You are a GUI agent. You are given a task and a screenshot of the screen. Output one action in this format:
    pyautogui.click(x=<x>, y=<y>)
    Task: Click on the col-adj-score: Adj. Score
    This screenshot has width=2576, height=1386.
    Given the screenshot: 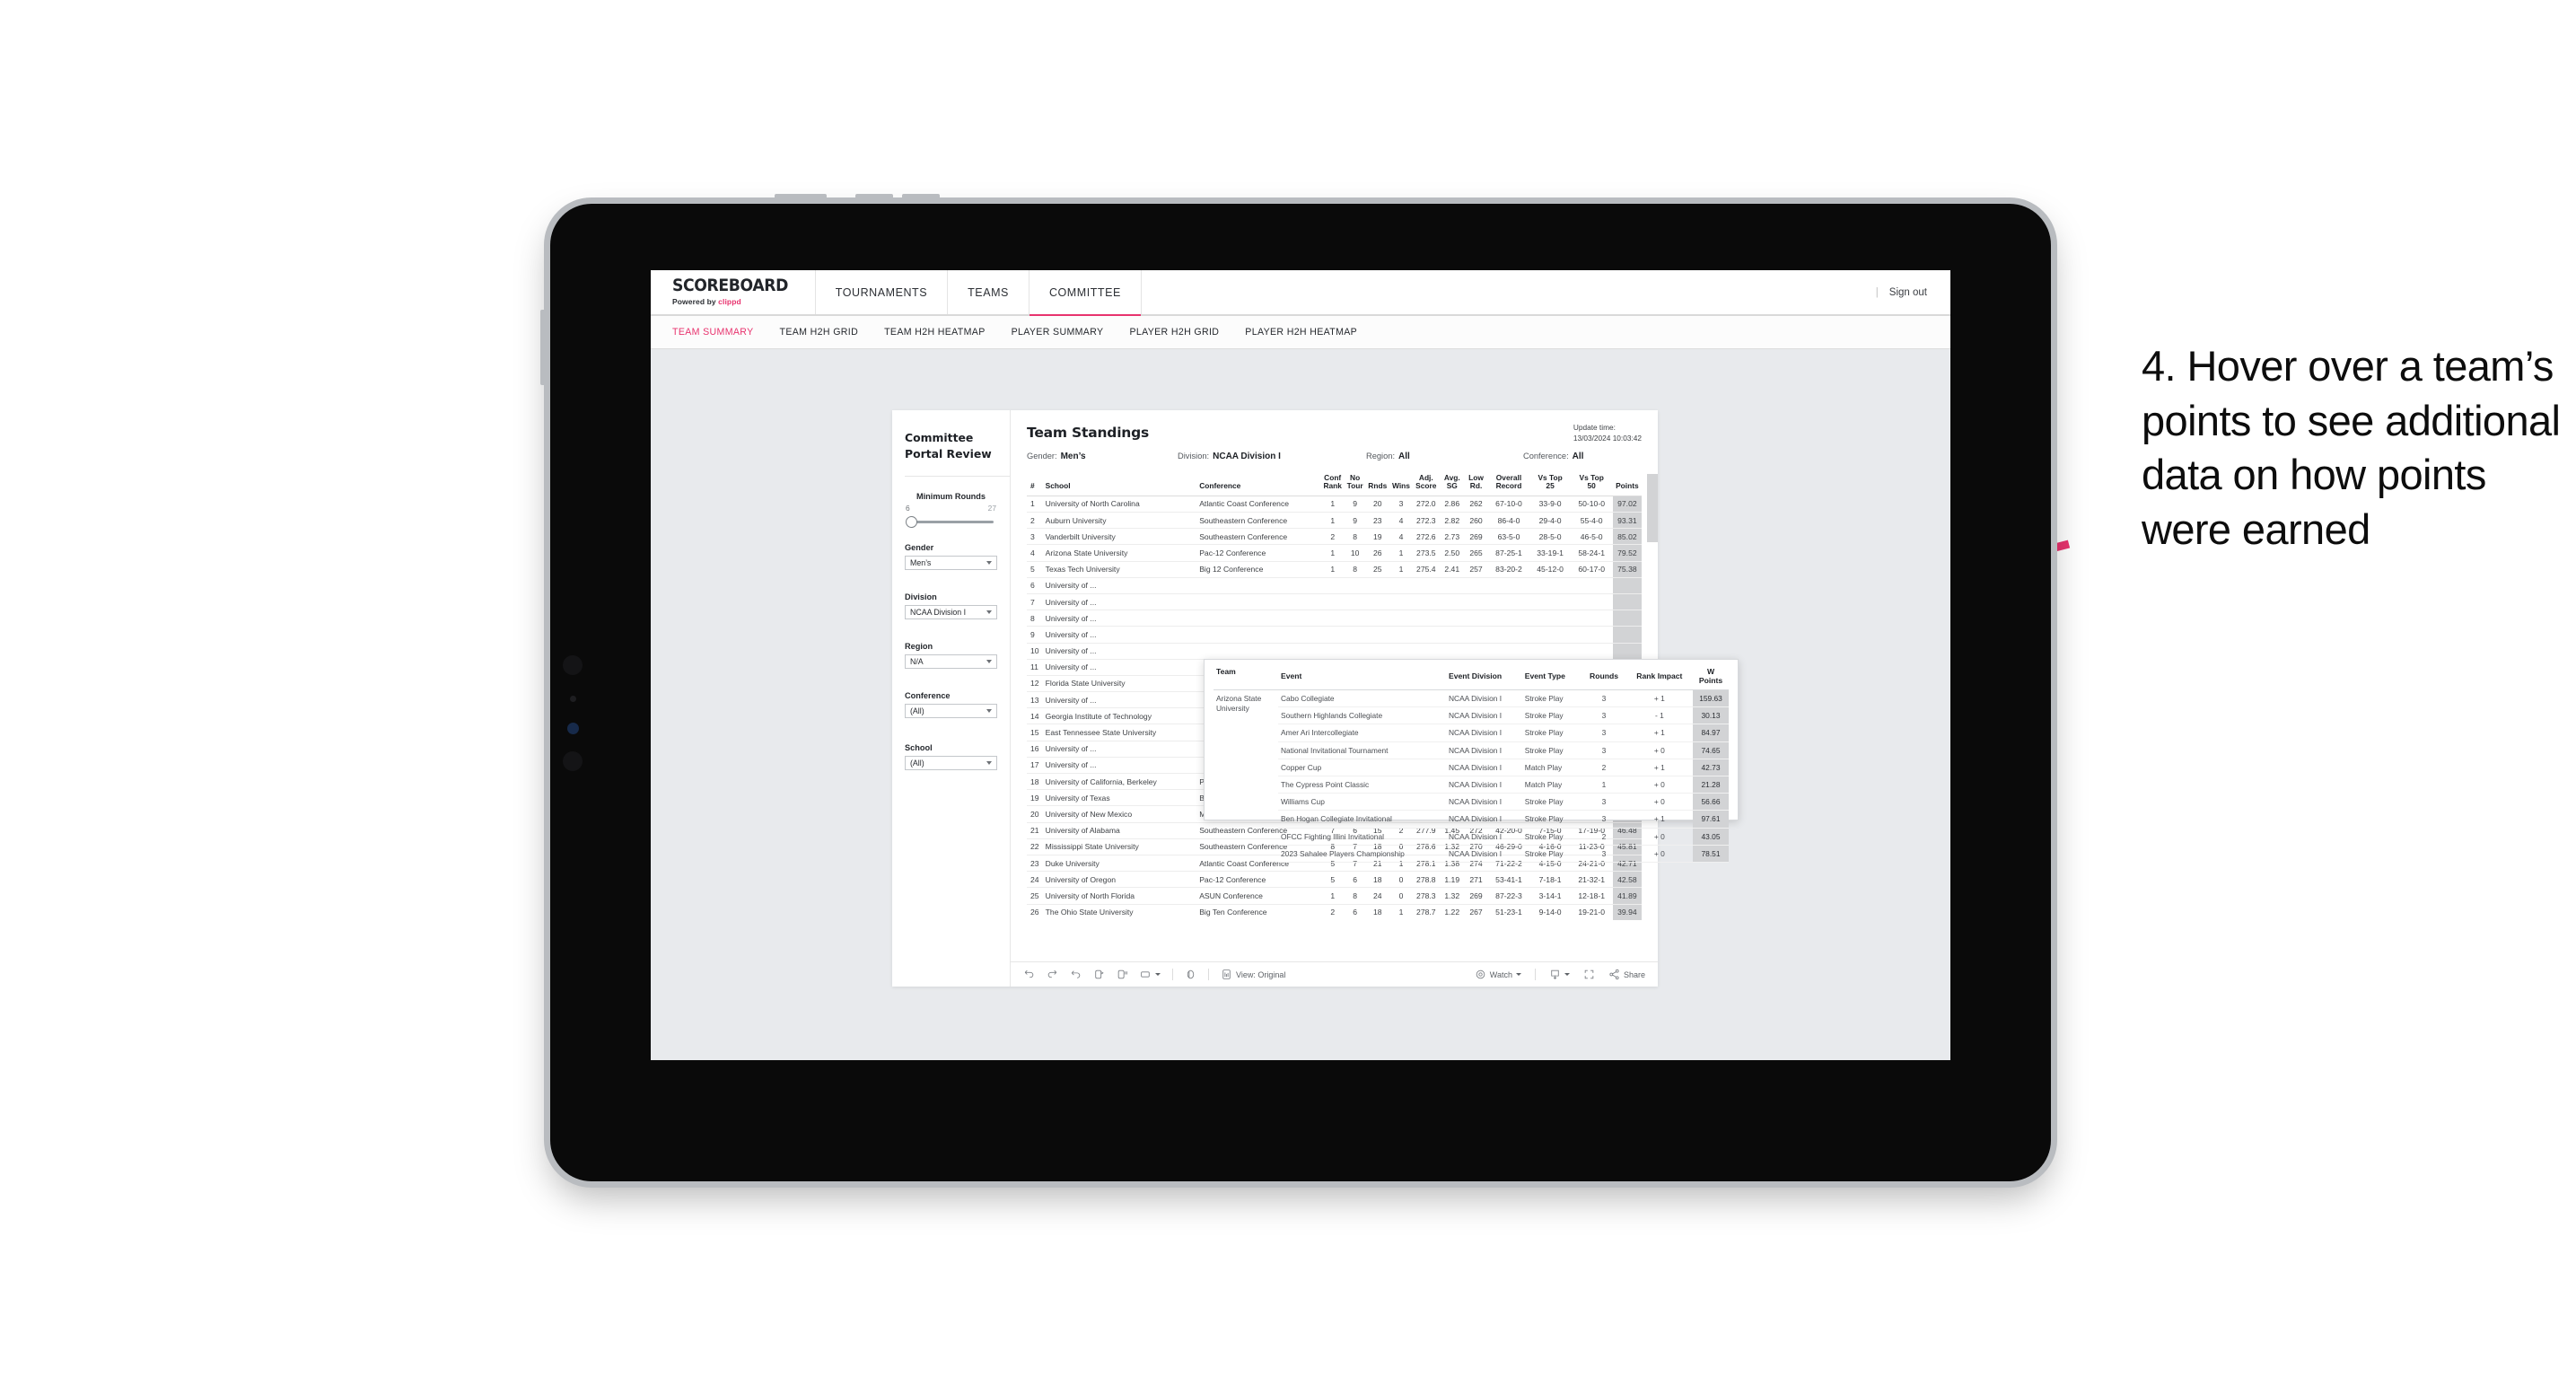 What is the action you would take?
    pyautogui.click(x=1426, y=485)
    